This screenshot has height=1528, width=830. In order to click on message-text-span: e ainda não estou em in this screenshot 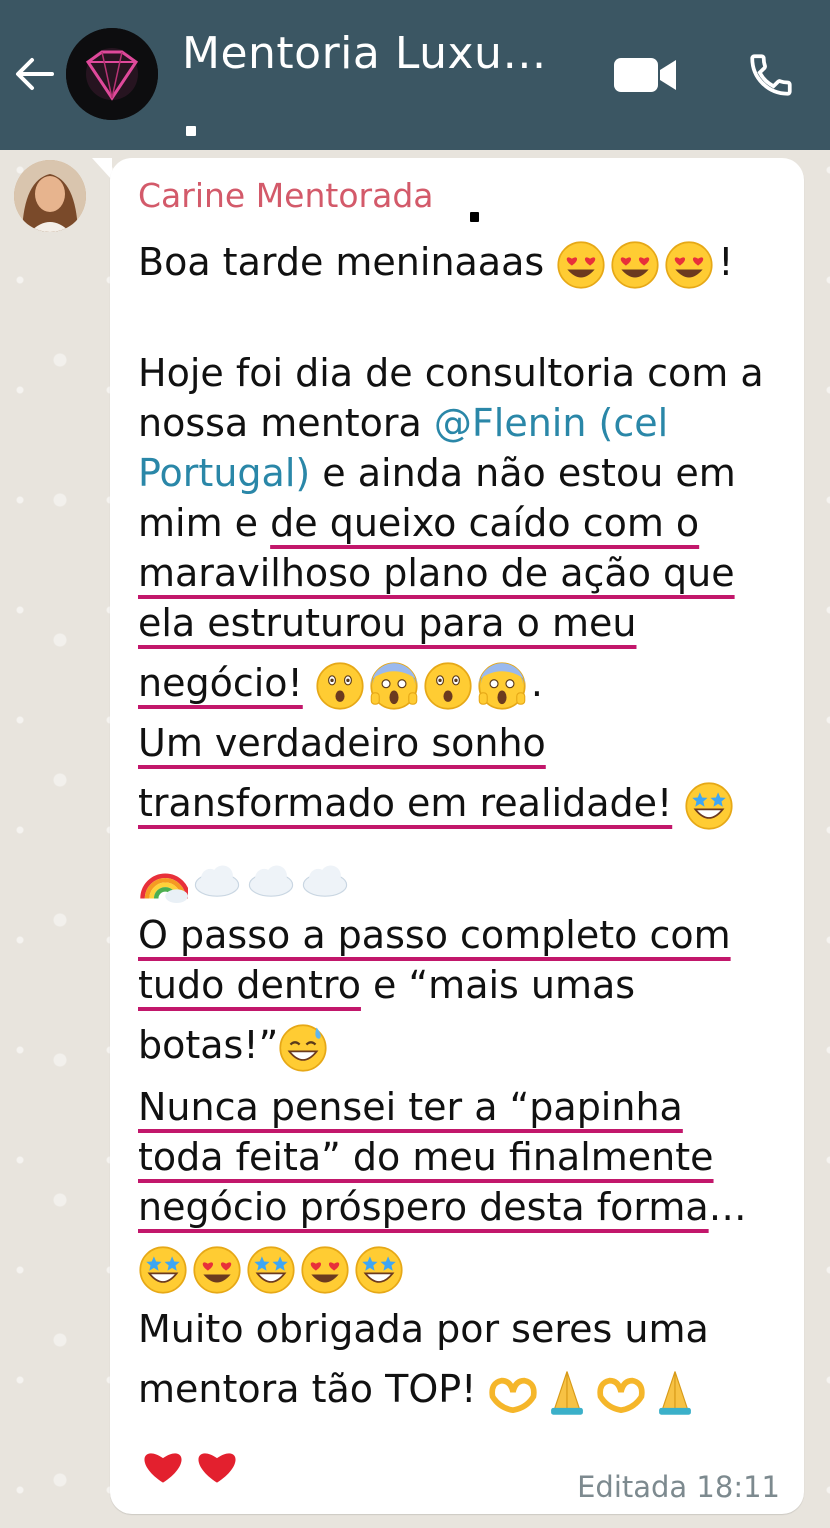, I will do `click(523, 473)`.